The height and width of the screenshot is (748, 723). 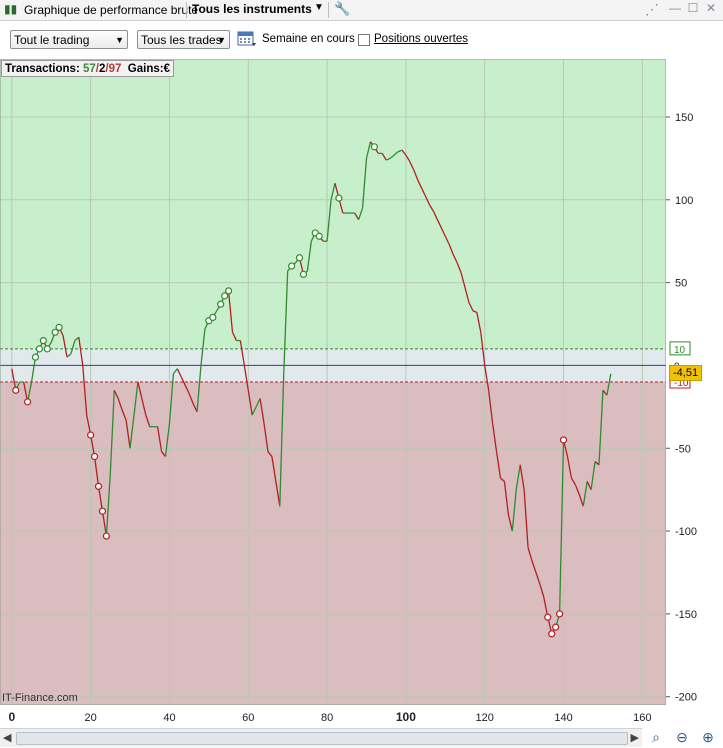 I want to click on winning-count: 57, so click(x=89, y=69).